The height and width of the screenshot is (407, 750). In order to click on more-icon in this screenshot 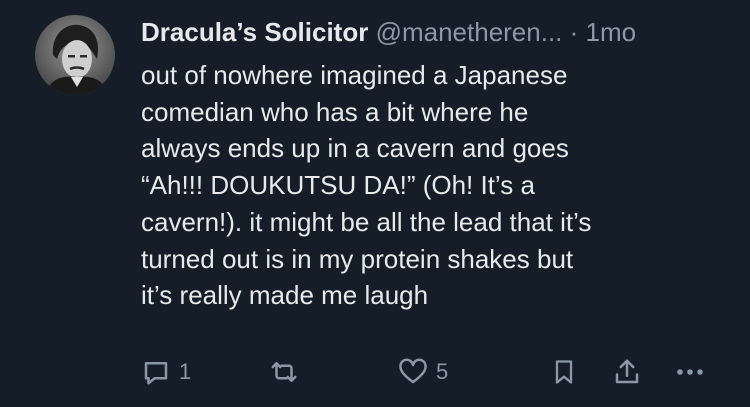, I will do `click(690, 372)`.